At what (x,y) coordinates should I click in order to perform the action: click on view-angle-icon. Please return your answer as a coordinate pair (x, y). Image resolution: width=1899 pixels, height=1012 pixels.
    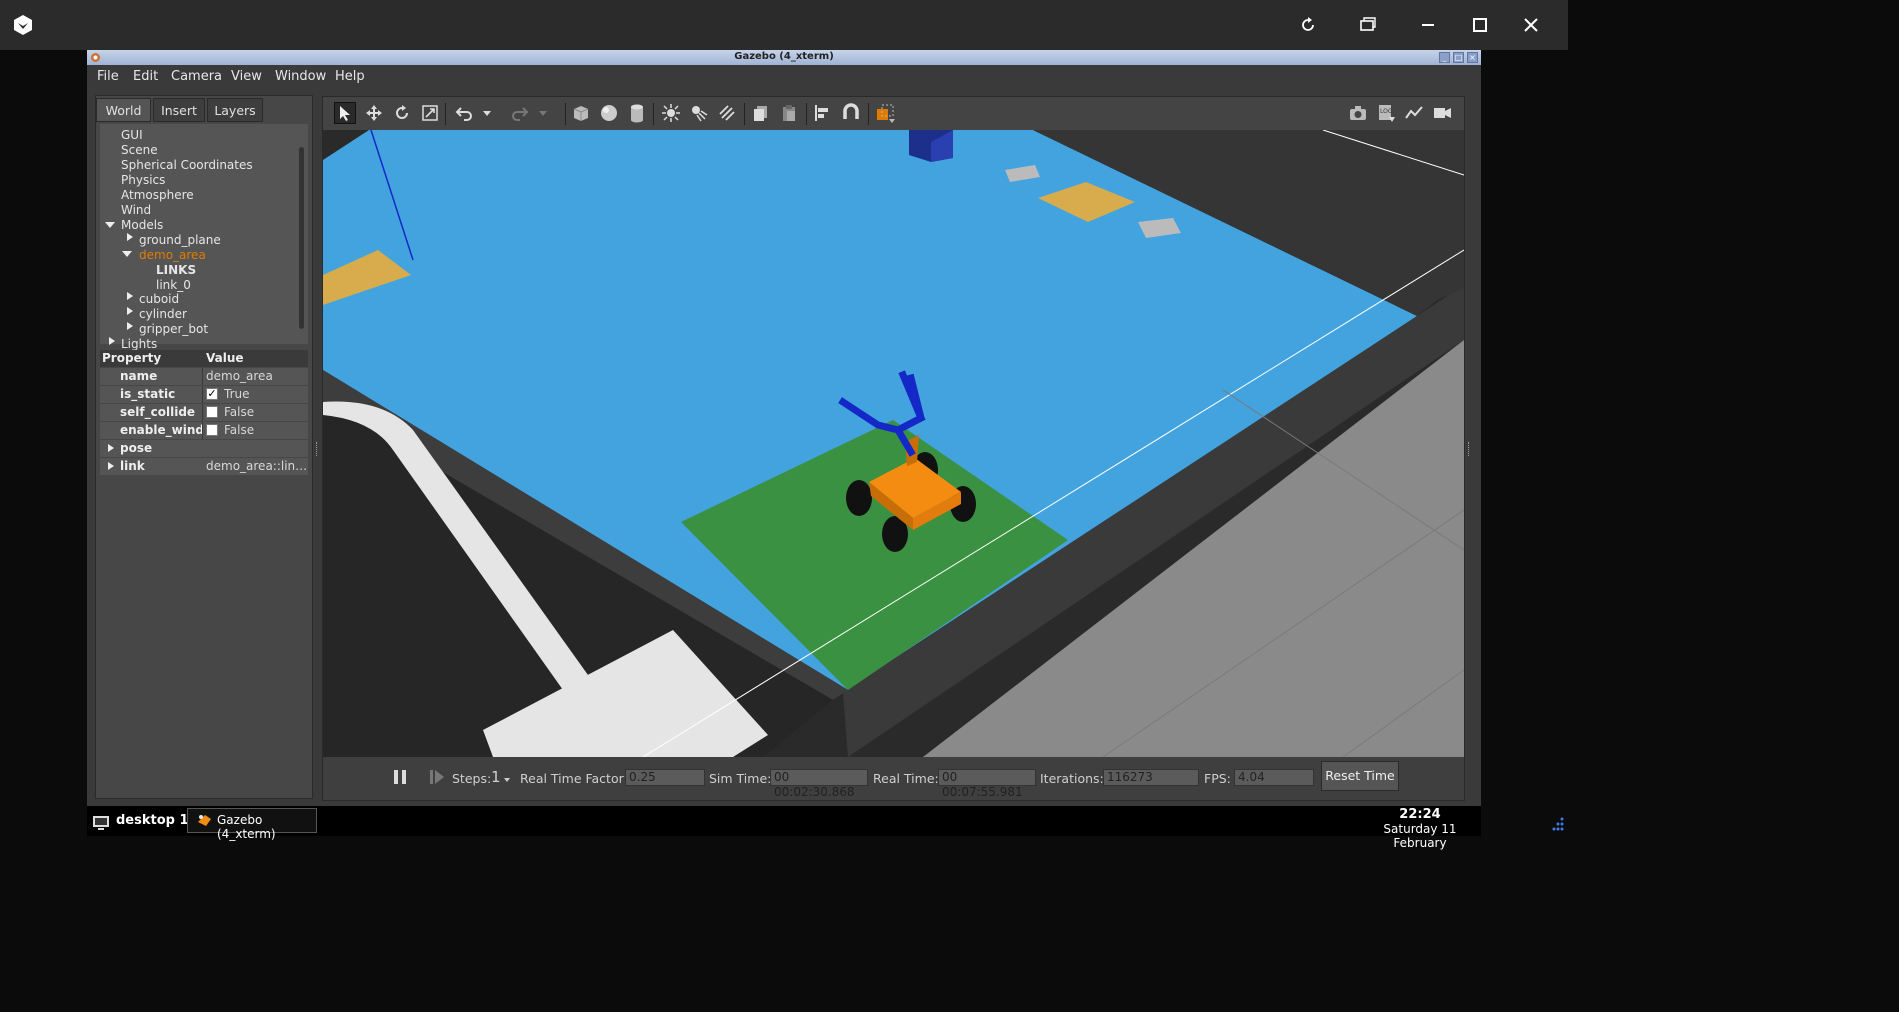
    Looking at the image, I should click on (885, 113).